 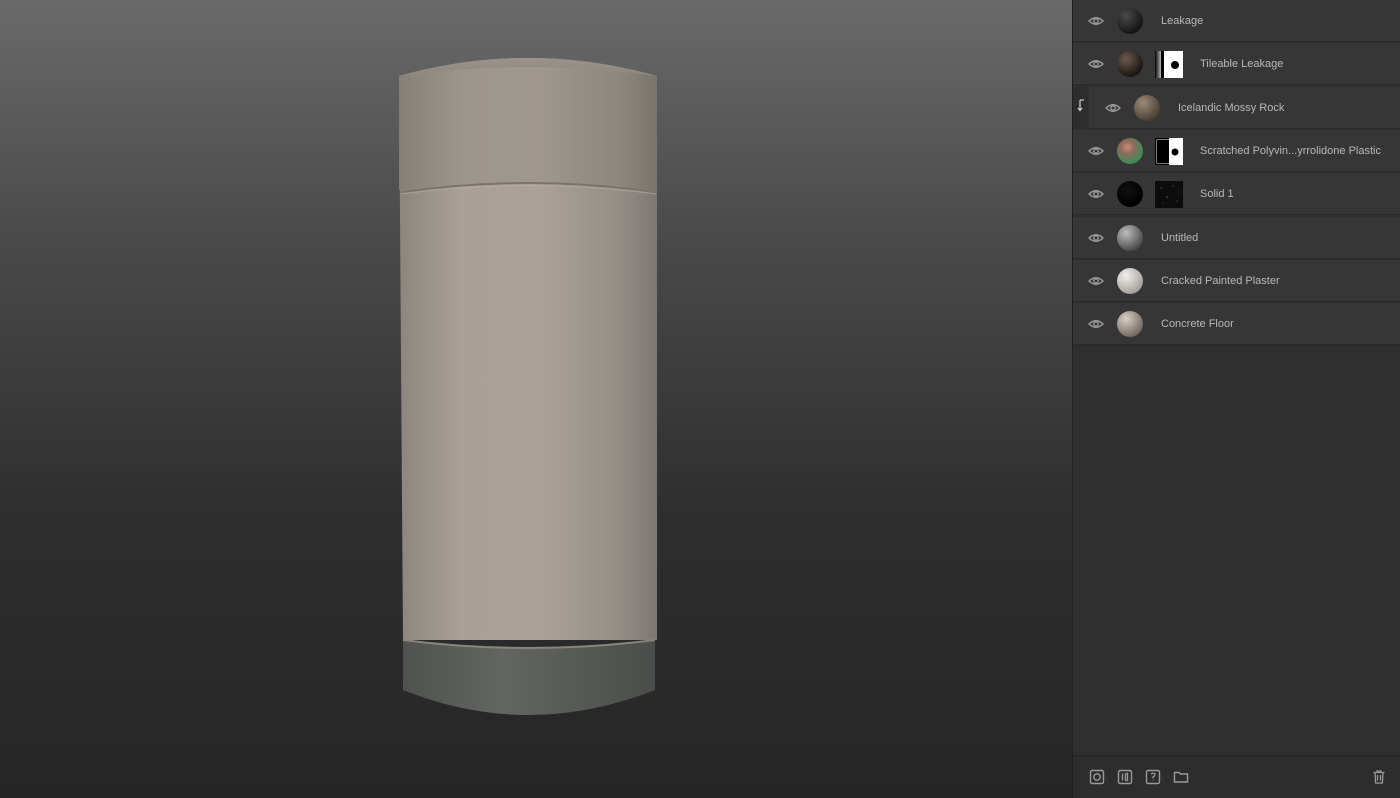 I want to click on layer-row: Solid 1, so click(x=1236, y=194).